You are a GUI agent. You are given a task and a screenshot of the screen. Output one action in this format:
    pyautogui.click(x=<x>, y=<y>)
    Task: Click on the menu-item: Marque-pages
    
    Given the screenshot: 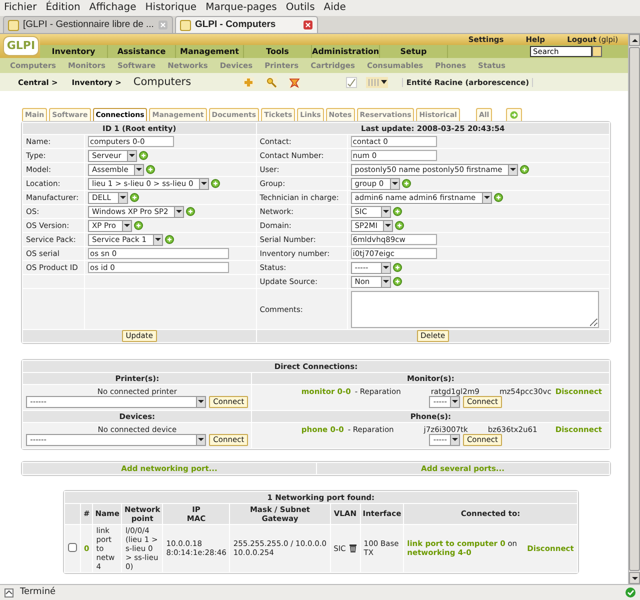 What is the action you would take?
    pyautogui.click(x=241, y=8)
    